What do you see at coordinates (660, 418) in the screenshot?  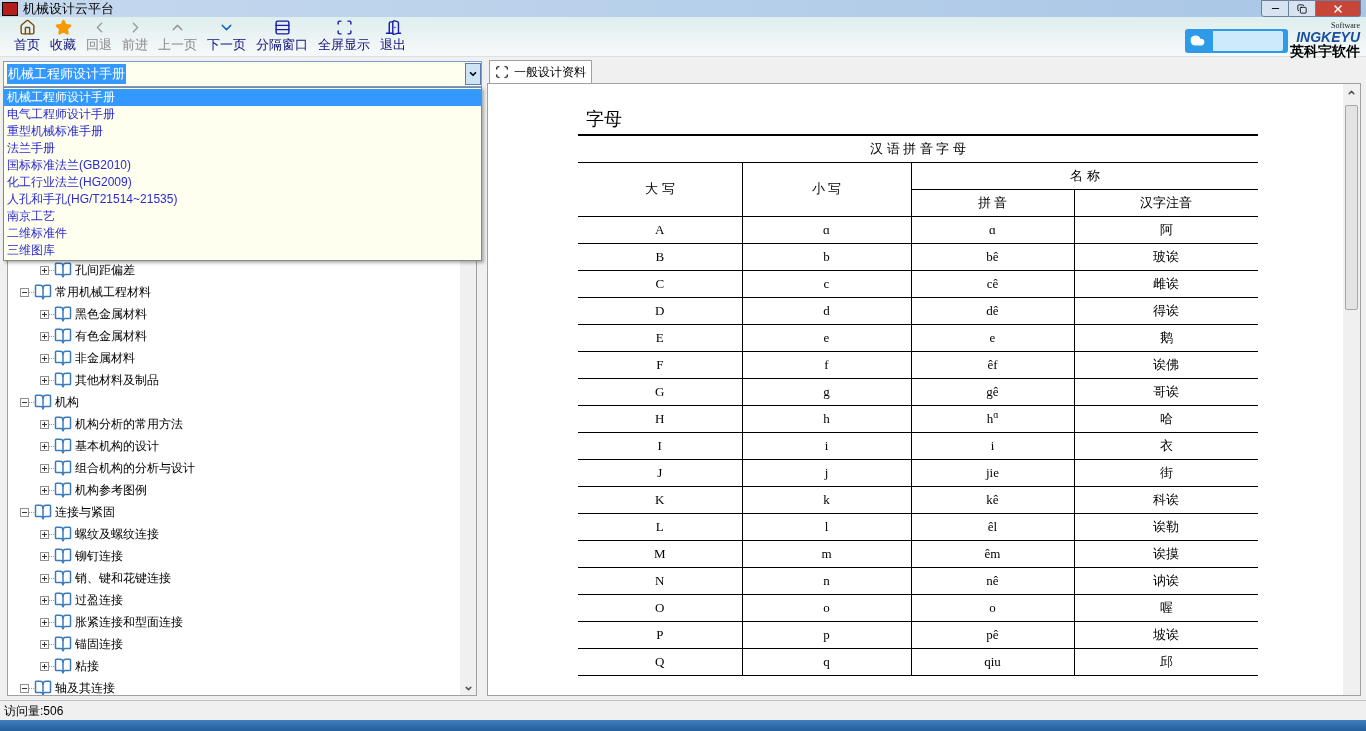 I see `table-cell: H` at bounding box center [660, 418].